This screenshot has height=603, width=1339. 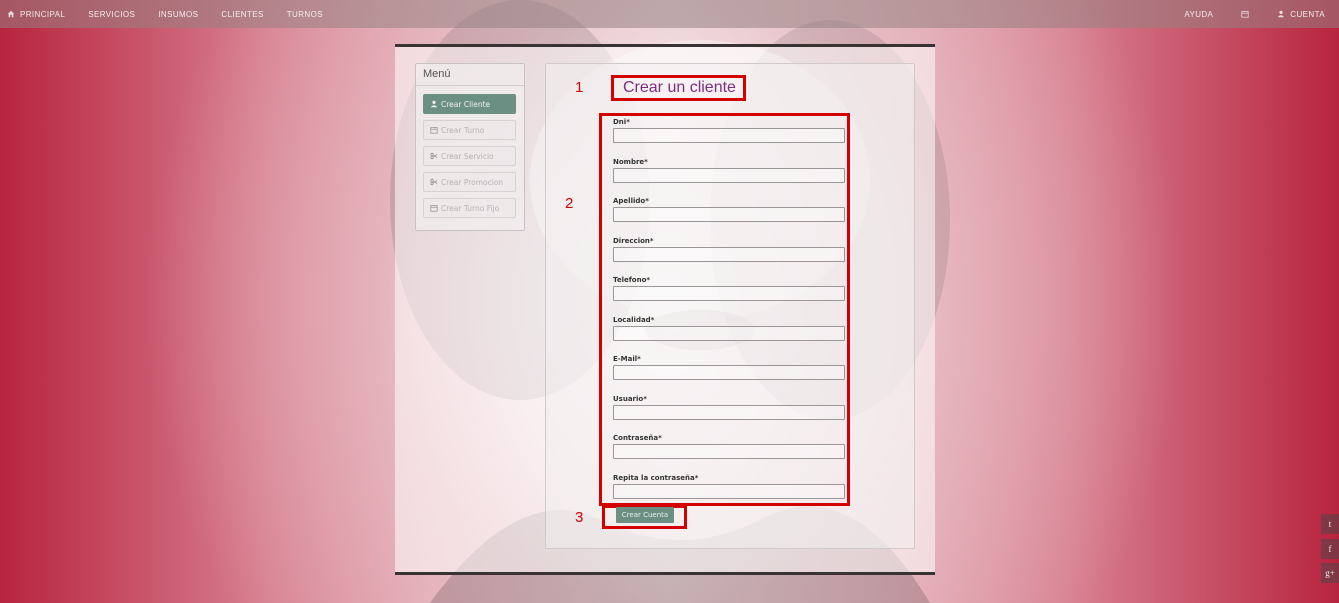 I want to click on nav-cuenta: CUENTA, so click(x=1301, y=14).